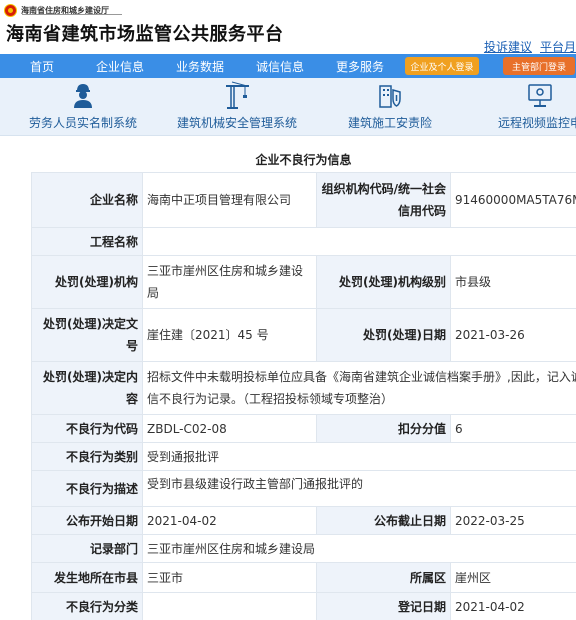 The height and width of the screenshot is (620, 576). I want to click on table-row: 不良行为类别 受到通报批评, so click(303, 456).